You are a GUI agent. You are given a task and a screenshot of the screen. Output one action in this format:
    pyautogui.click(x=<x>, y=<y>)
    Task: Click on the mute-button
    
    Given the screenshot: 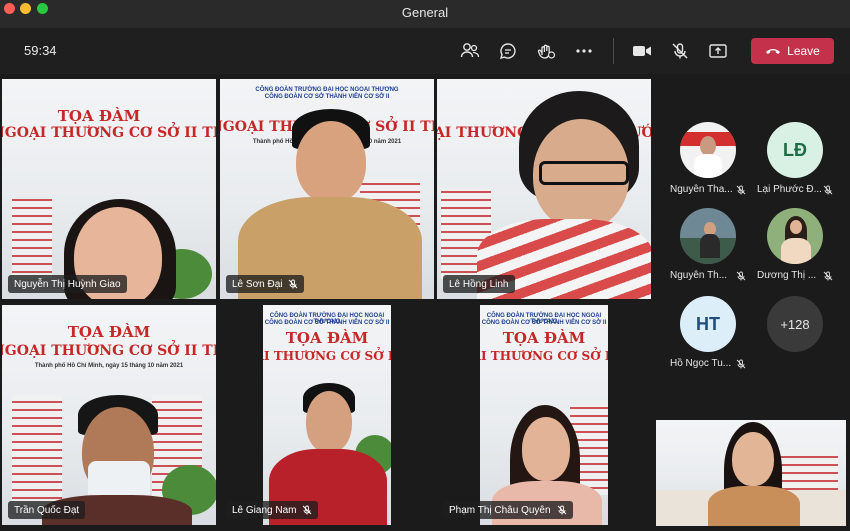 What is the action you would take?
    pyautogui.click(x=680, y=51)
    